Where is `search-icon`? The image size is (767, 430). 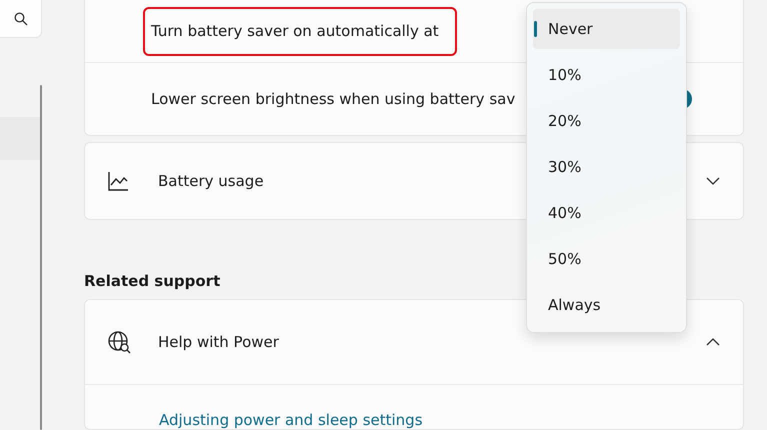
search-icon is located at coordinates (21, 19).